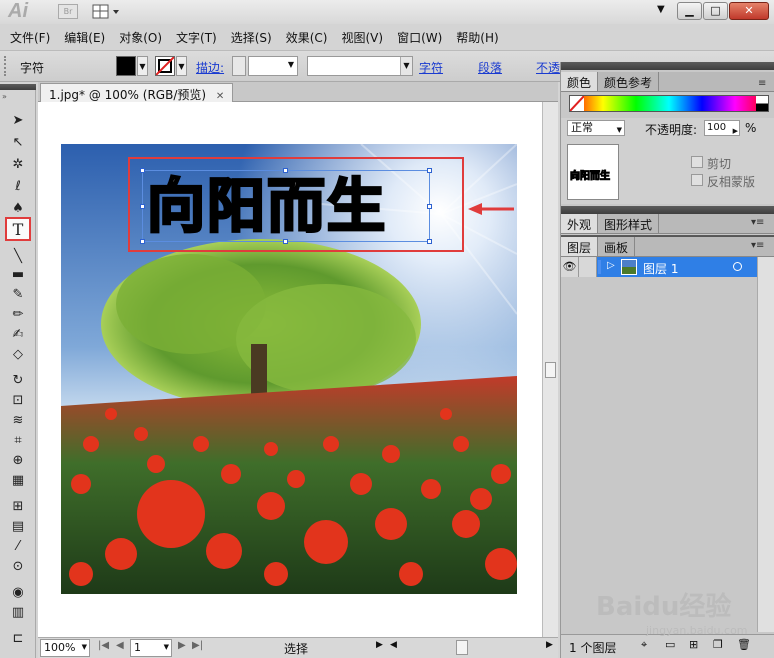  Describe the element at coordinates (549, 645) in the screenshot. I see `scroll-right-icon: ▶` at that location.